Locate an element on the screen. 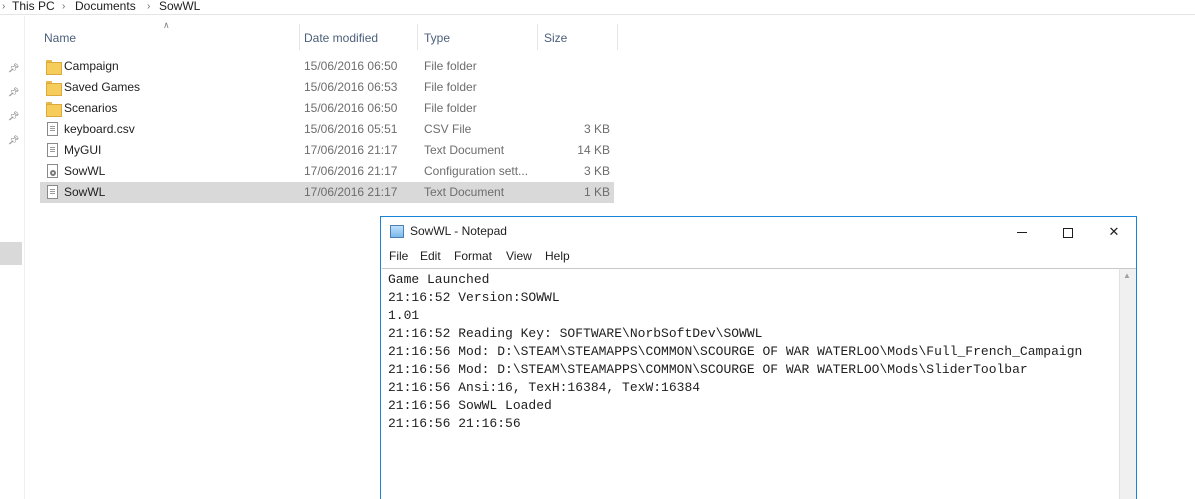  minimize-button is located at coordinates (1022, 231).